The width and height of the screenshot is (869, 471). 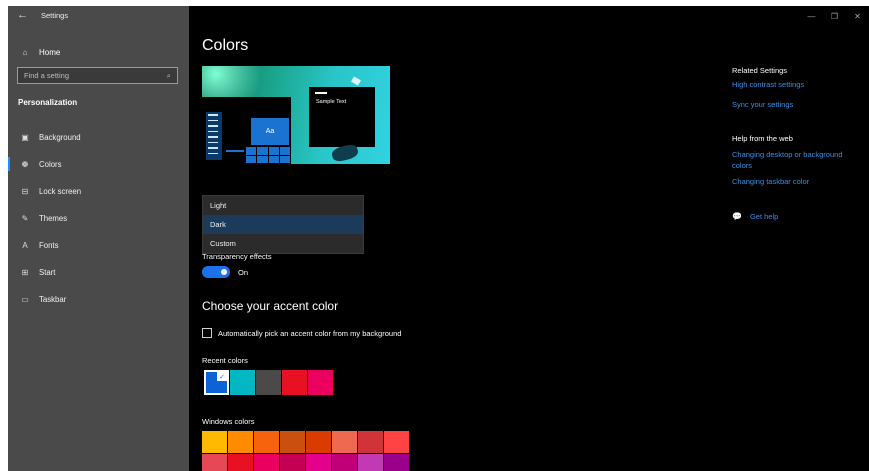 What do you see at coordinates (168, 75) in the screenshot?
I see `search-icon: ⌕` at bounding box center [168, 75].